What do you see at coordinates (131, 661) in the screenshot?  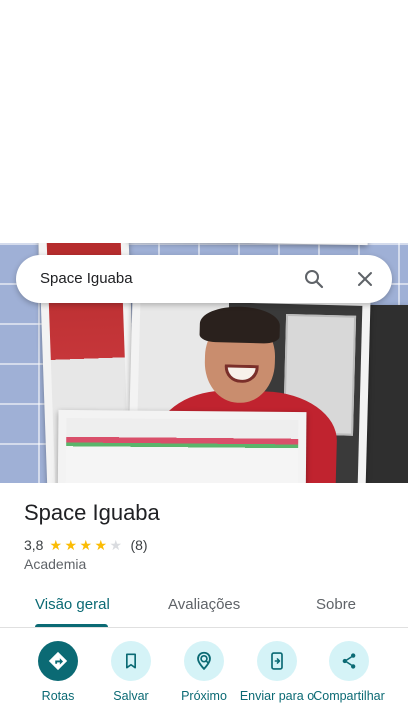 I see `bookmark-icon` at bounding box center [131, 661].